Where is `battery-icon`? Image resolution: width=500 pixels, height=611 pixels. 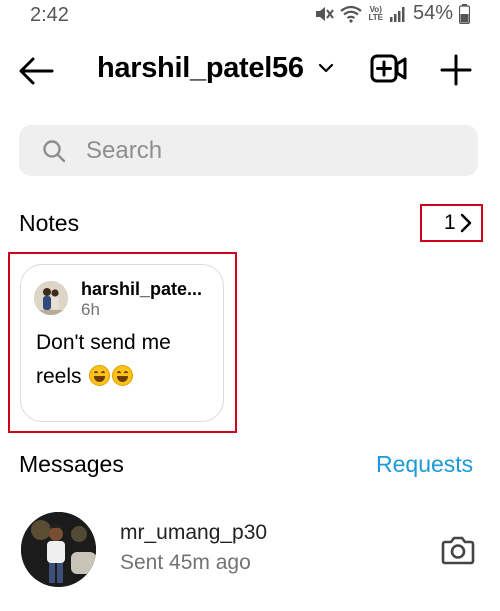
battery-icon is located at coordinates (464, 13).